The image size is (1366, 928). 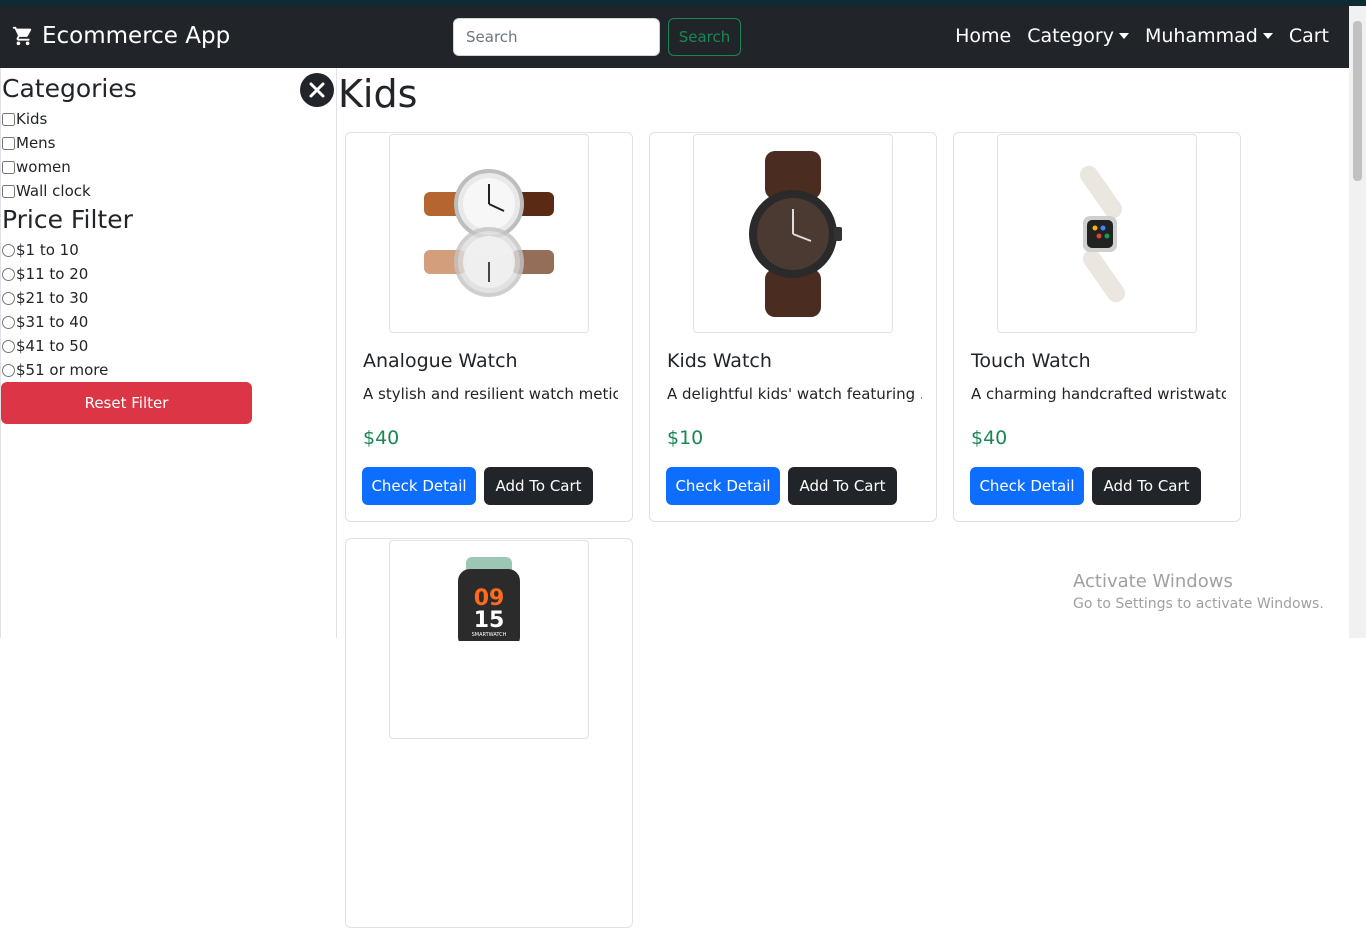 I want to click on category-option-kids: Kids, so click(x=168, y=119).